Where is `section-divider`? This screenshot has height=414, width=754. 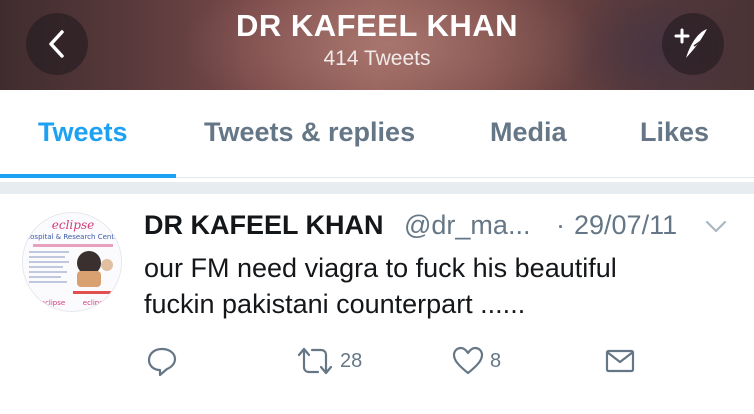 section-divider is located at coordinates (377, 188).